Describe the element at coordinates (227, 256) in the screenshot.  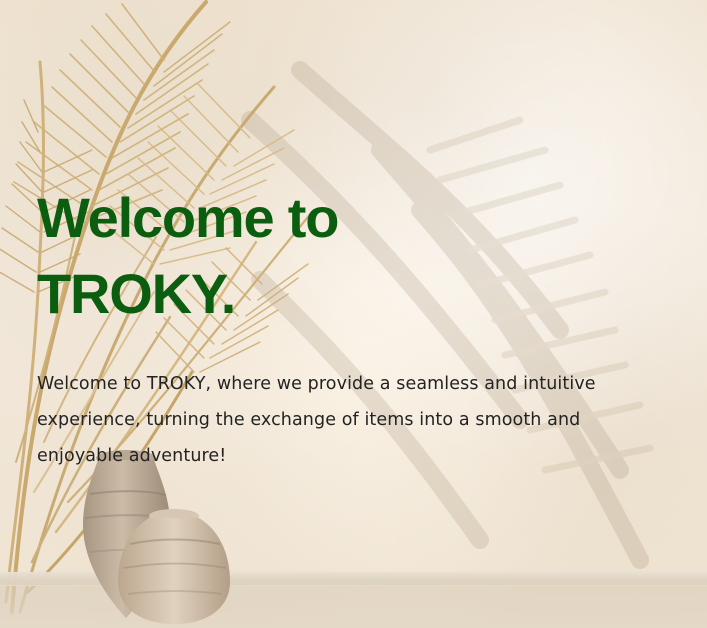
I see `page-title: Welcome to TROKY.` at that location.